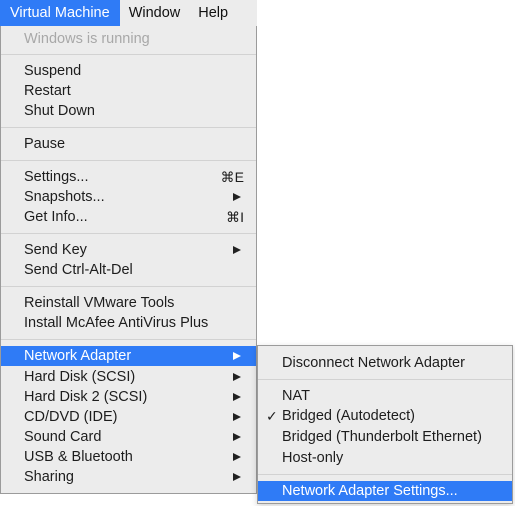 The width and height of the screenshot is (515, 506). What do you see at coordinates (128, 250) in the screenshot?
I see `menu-item-send-key: Send Key` at bounding box center [128, 250].